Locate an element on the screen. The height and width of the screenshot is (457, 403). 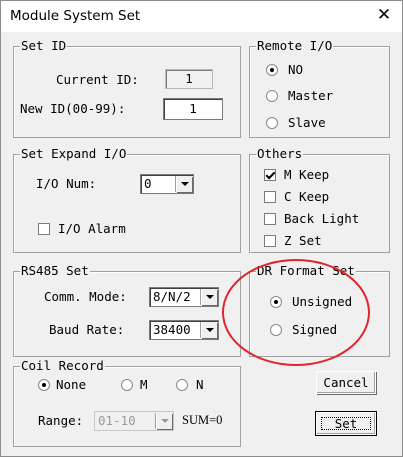
new-id-input: 1 is located at coordinates (193, 109).